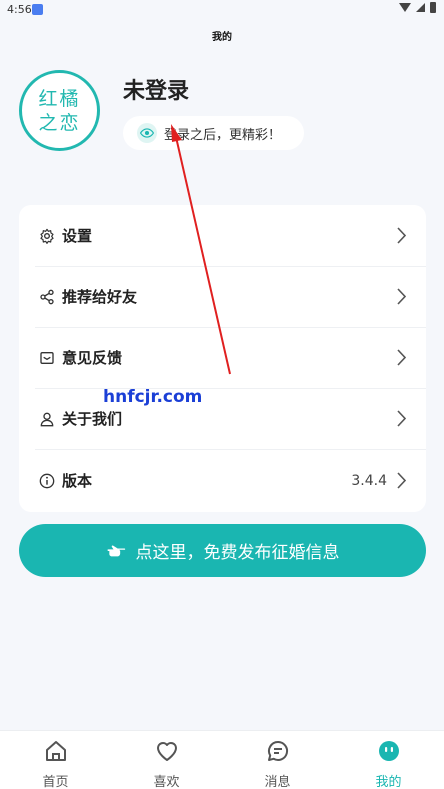  What do you see at coordinates (153, 397) in the screenshot?
I see `watermark-text: hnfcjr.com` at bounding box center [153, 397].